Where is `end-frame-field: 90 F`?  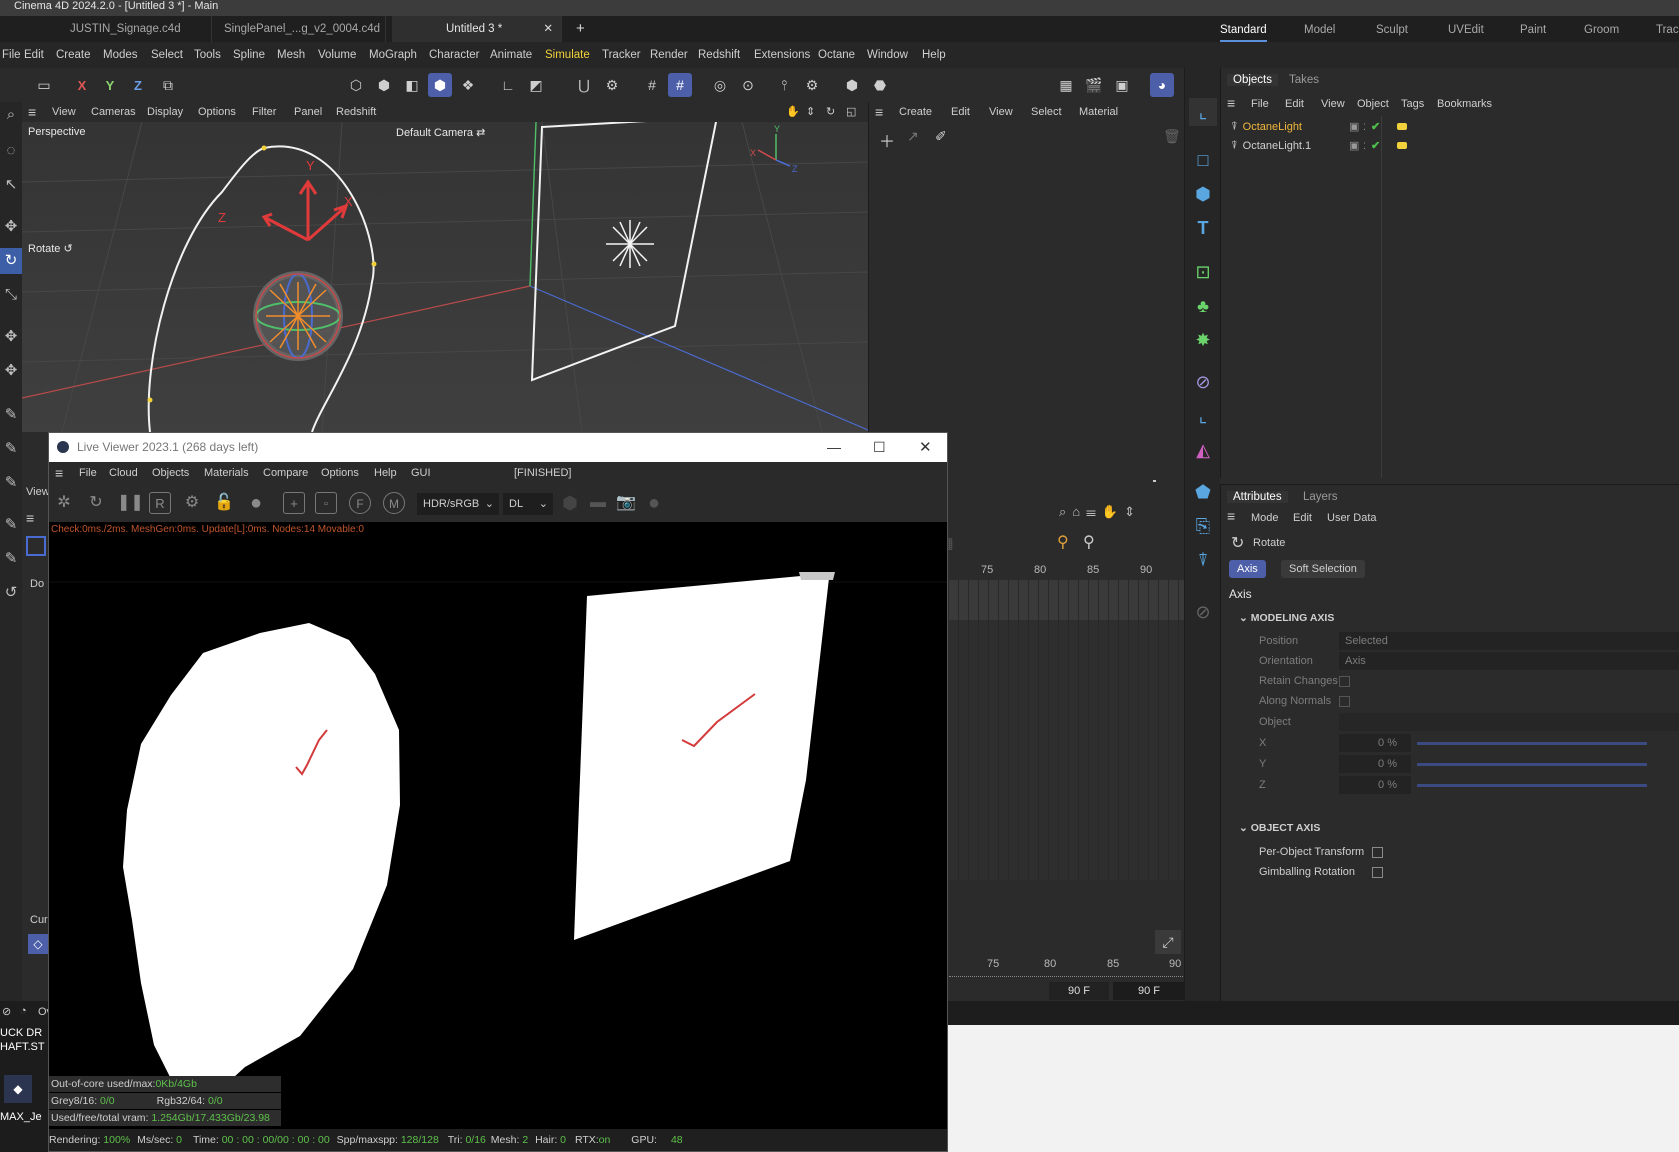 end-frame-field: 90 F is located at coordinates (1079, 991).